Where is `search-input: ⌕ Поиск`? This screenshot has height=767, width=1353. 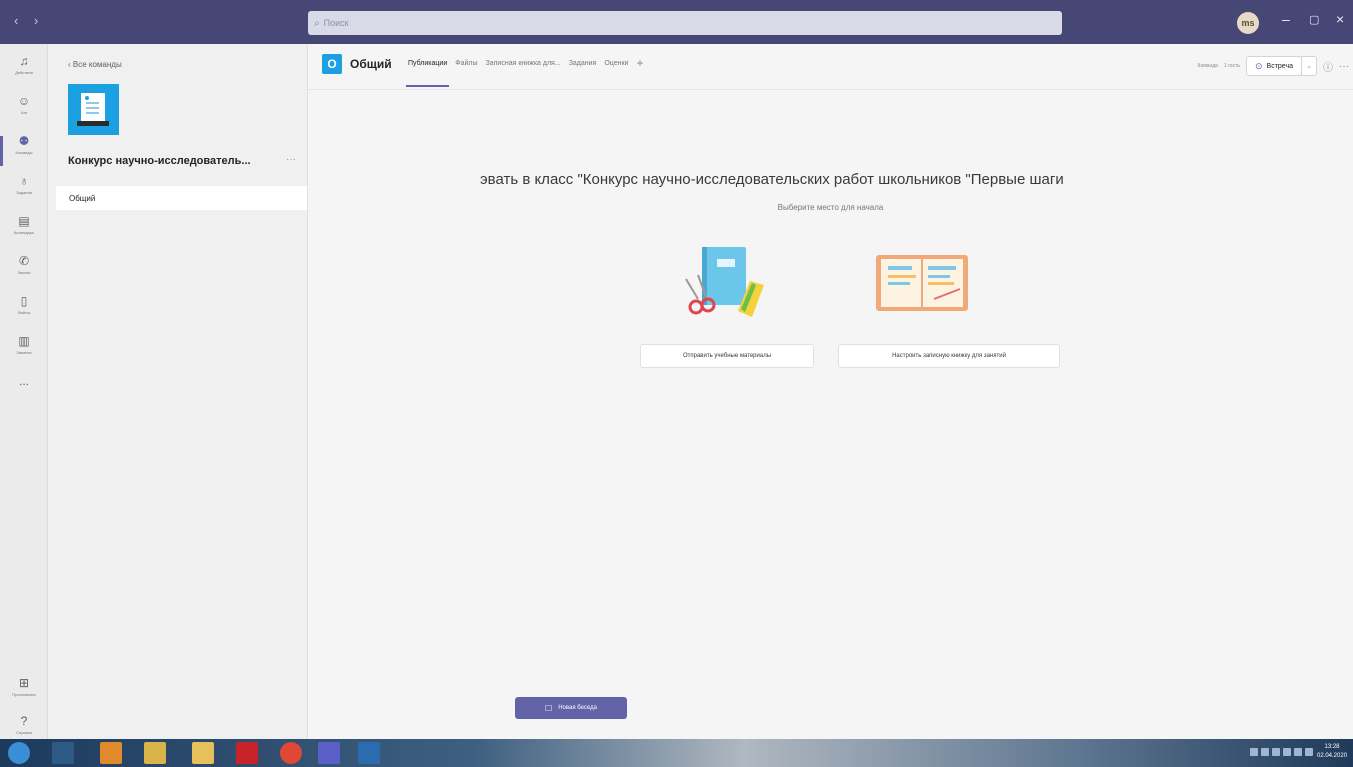
search-input: ⌕ Поиск is located at coordinates (685, 23).